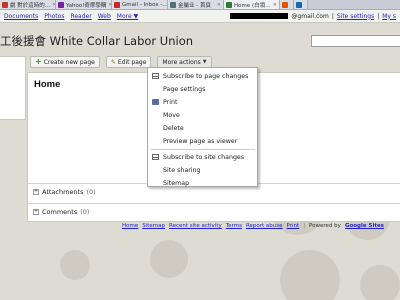  I want to click on browser-tab: 金屬业 - 首頁 ✕, so click(196, 4).